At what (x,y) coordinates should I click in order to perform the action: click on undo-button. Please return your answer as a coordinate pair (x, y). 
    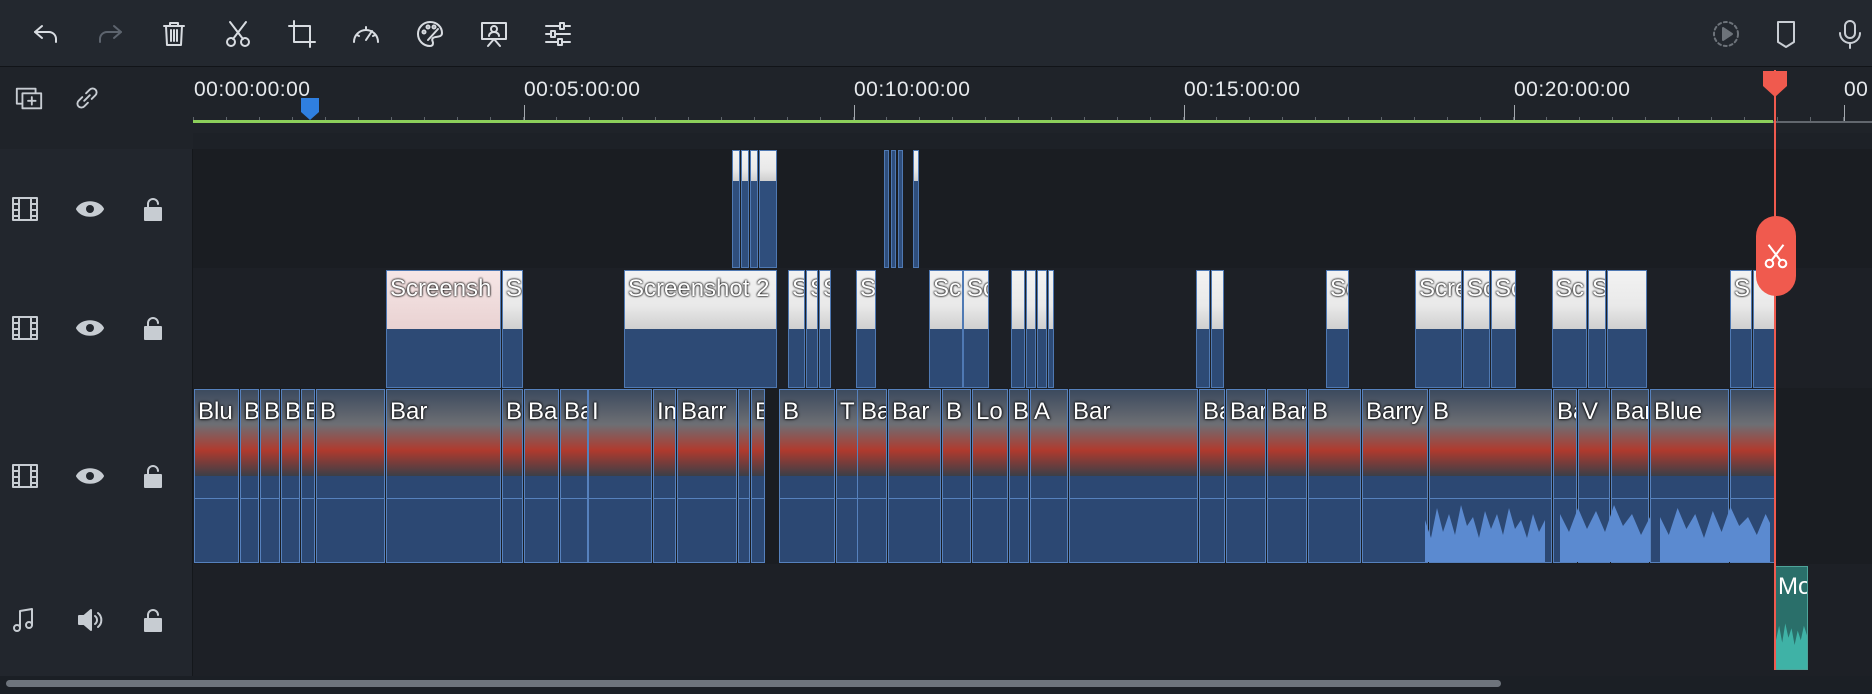
    Looking at the image, I should click on (46, 34).